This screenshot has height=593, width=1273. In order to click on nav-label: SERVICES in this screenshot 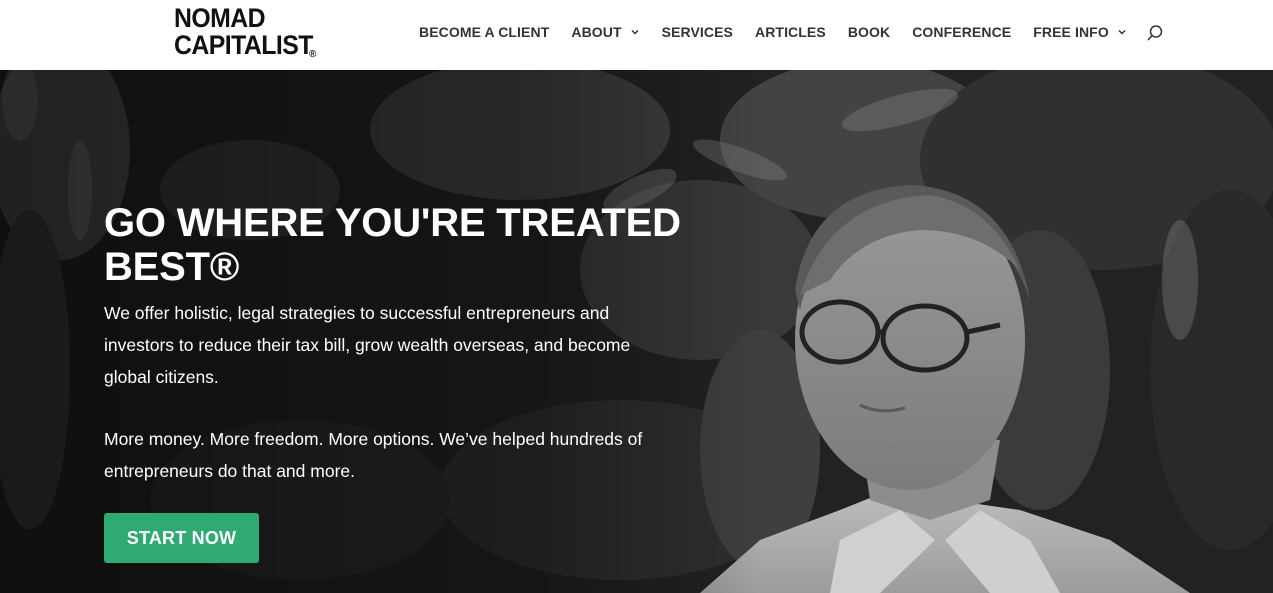, I will do `click(697, 32)`.